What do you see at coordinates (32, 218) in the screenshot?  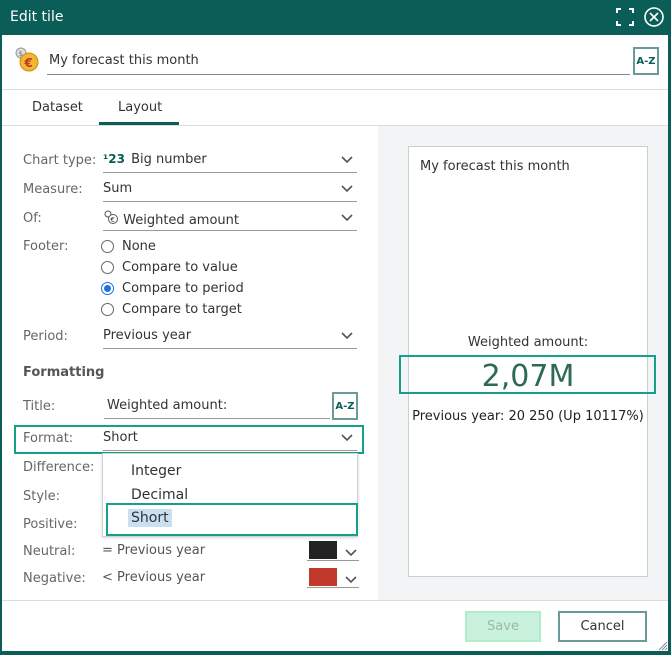 I see `of-label: Of:` at bounding box center [32, 218].